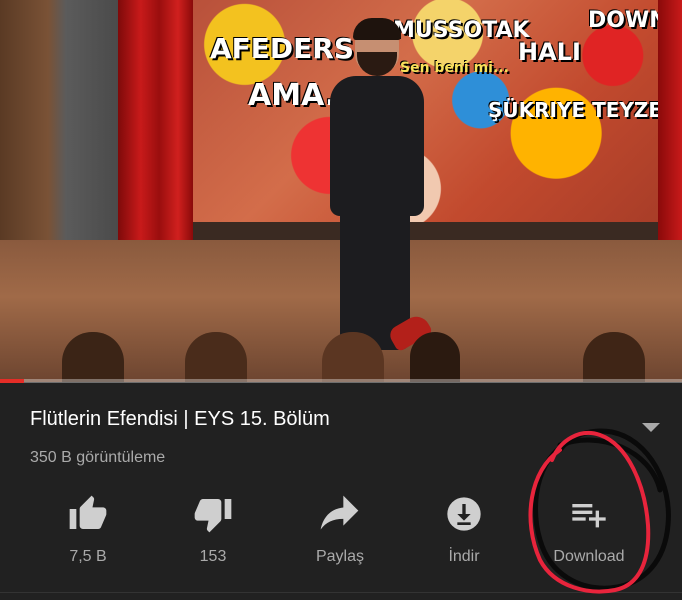 The height and width of the screenshot is (600, 682). What do you see at coordinates (589, 516) in the screenshot?
I see `playlist-add-icon` at bounding box center [589, 516].